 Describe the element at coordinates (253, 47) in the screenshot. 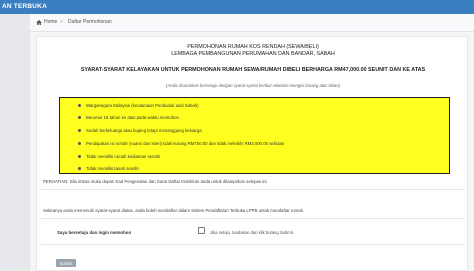

I see `form-title-line1: PERMOHONAN RUMAH KOS RENDAH (SEWA/BELI)` at that location.